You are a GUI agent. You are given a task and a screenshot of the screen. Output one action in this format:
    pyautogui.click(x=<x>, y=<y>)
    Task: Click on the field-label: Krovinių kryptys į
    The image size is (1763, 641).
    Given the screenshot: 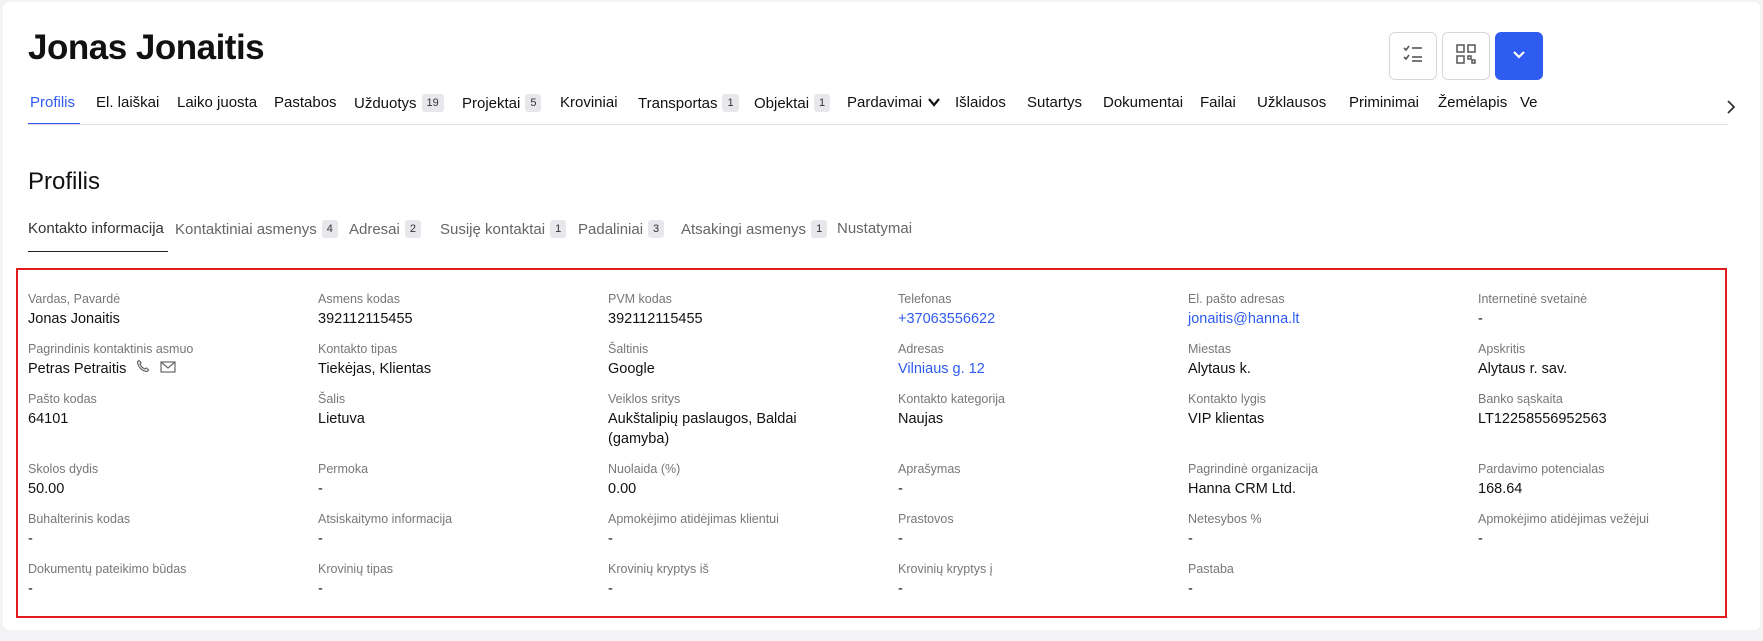 What is the action you would take?
    pyautogui.click(x=945, y=569)
    